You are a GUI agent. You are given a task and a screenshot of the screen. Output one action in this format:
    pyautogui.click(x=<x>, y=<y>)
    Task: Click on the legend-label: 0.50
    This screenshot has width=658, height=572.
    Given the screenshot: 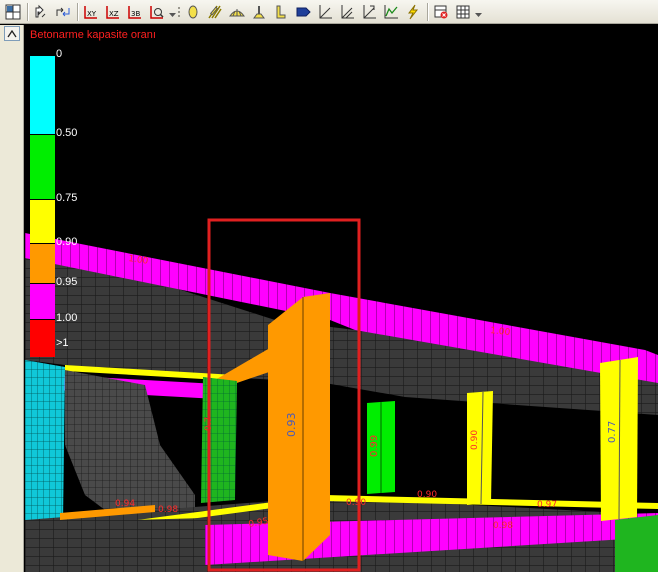 What is the action you would take?
    pyautogui.click(x=67, y=133)
    